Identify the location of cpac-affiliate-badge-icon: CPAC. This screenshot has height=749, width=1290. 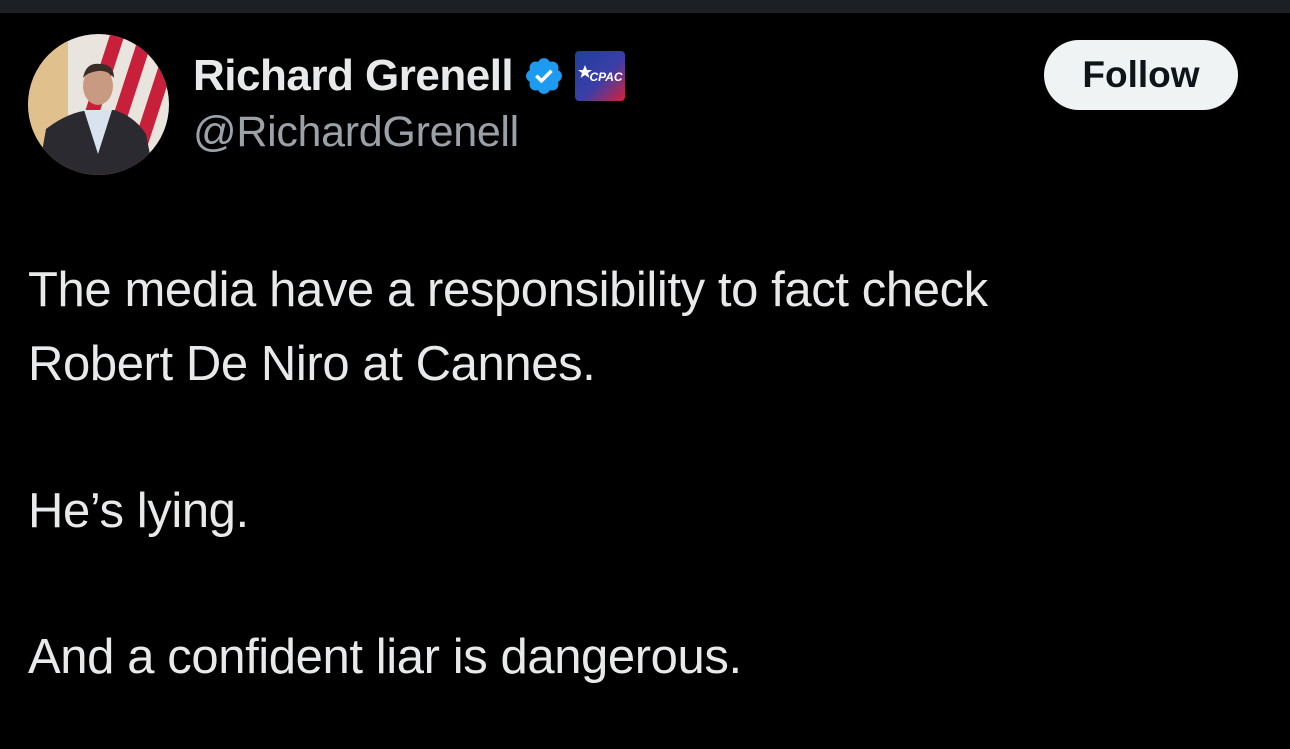
(600, 76).